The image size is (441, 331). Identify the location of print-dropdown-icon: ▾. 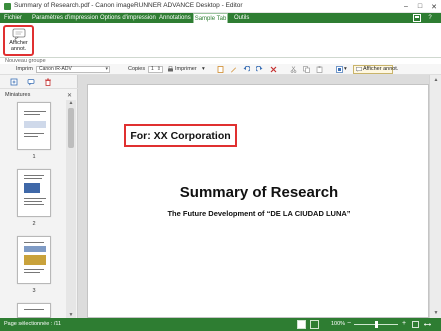
(203, 69).